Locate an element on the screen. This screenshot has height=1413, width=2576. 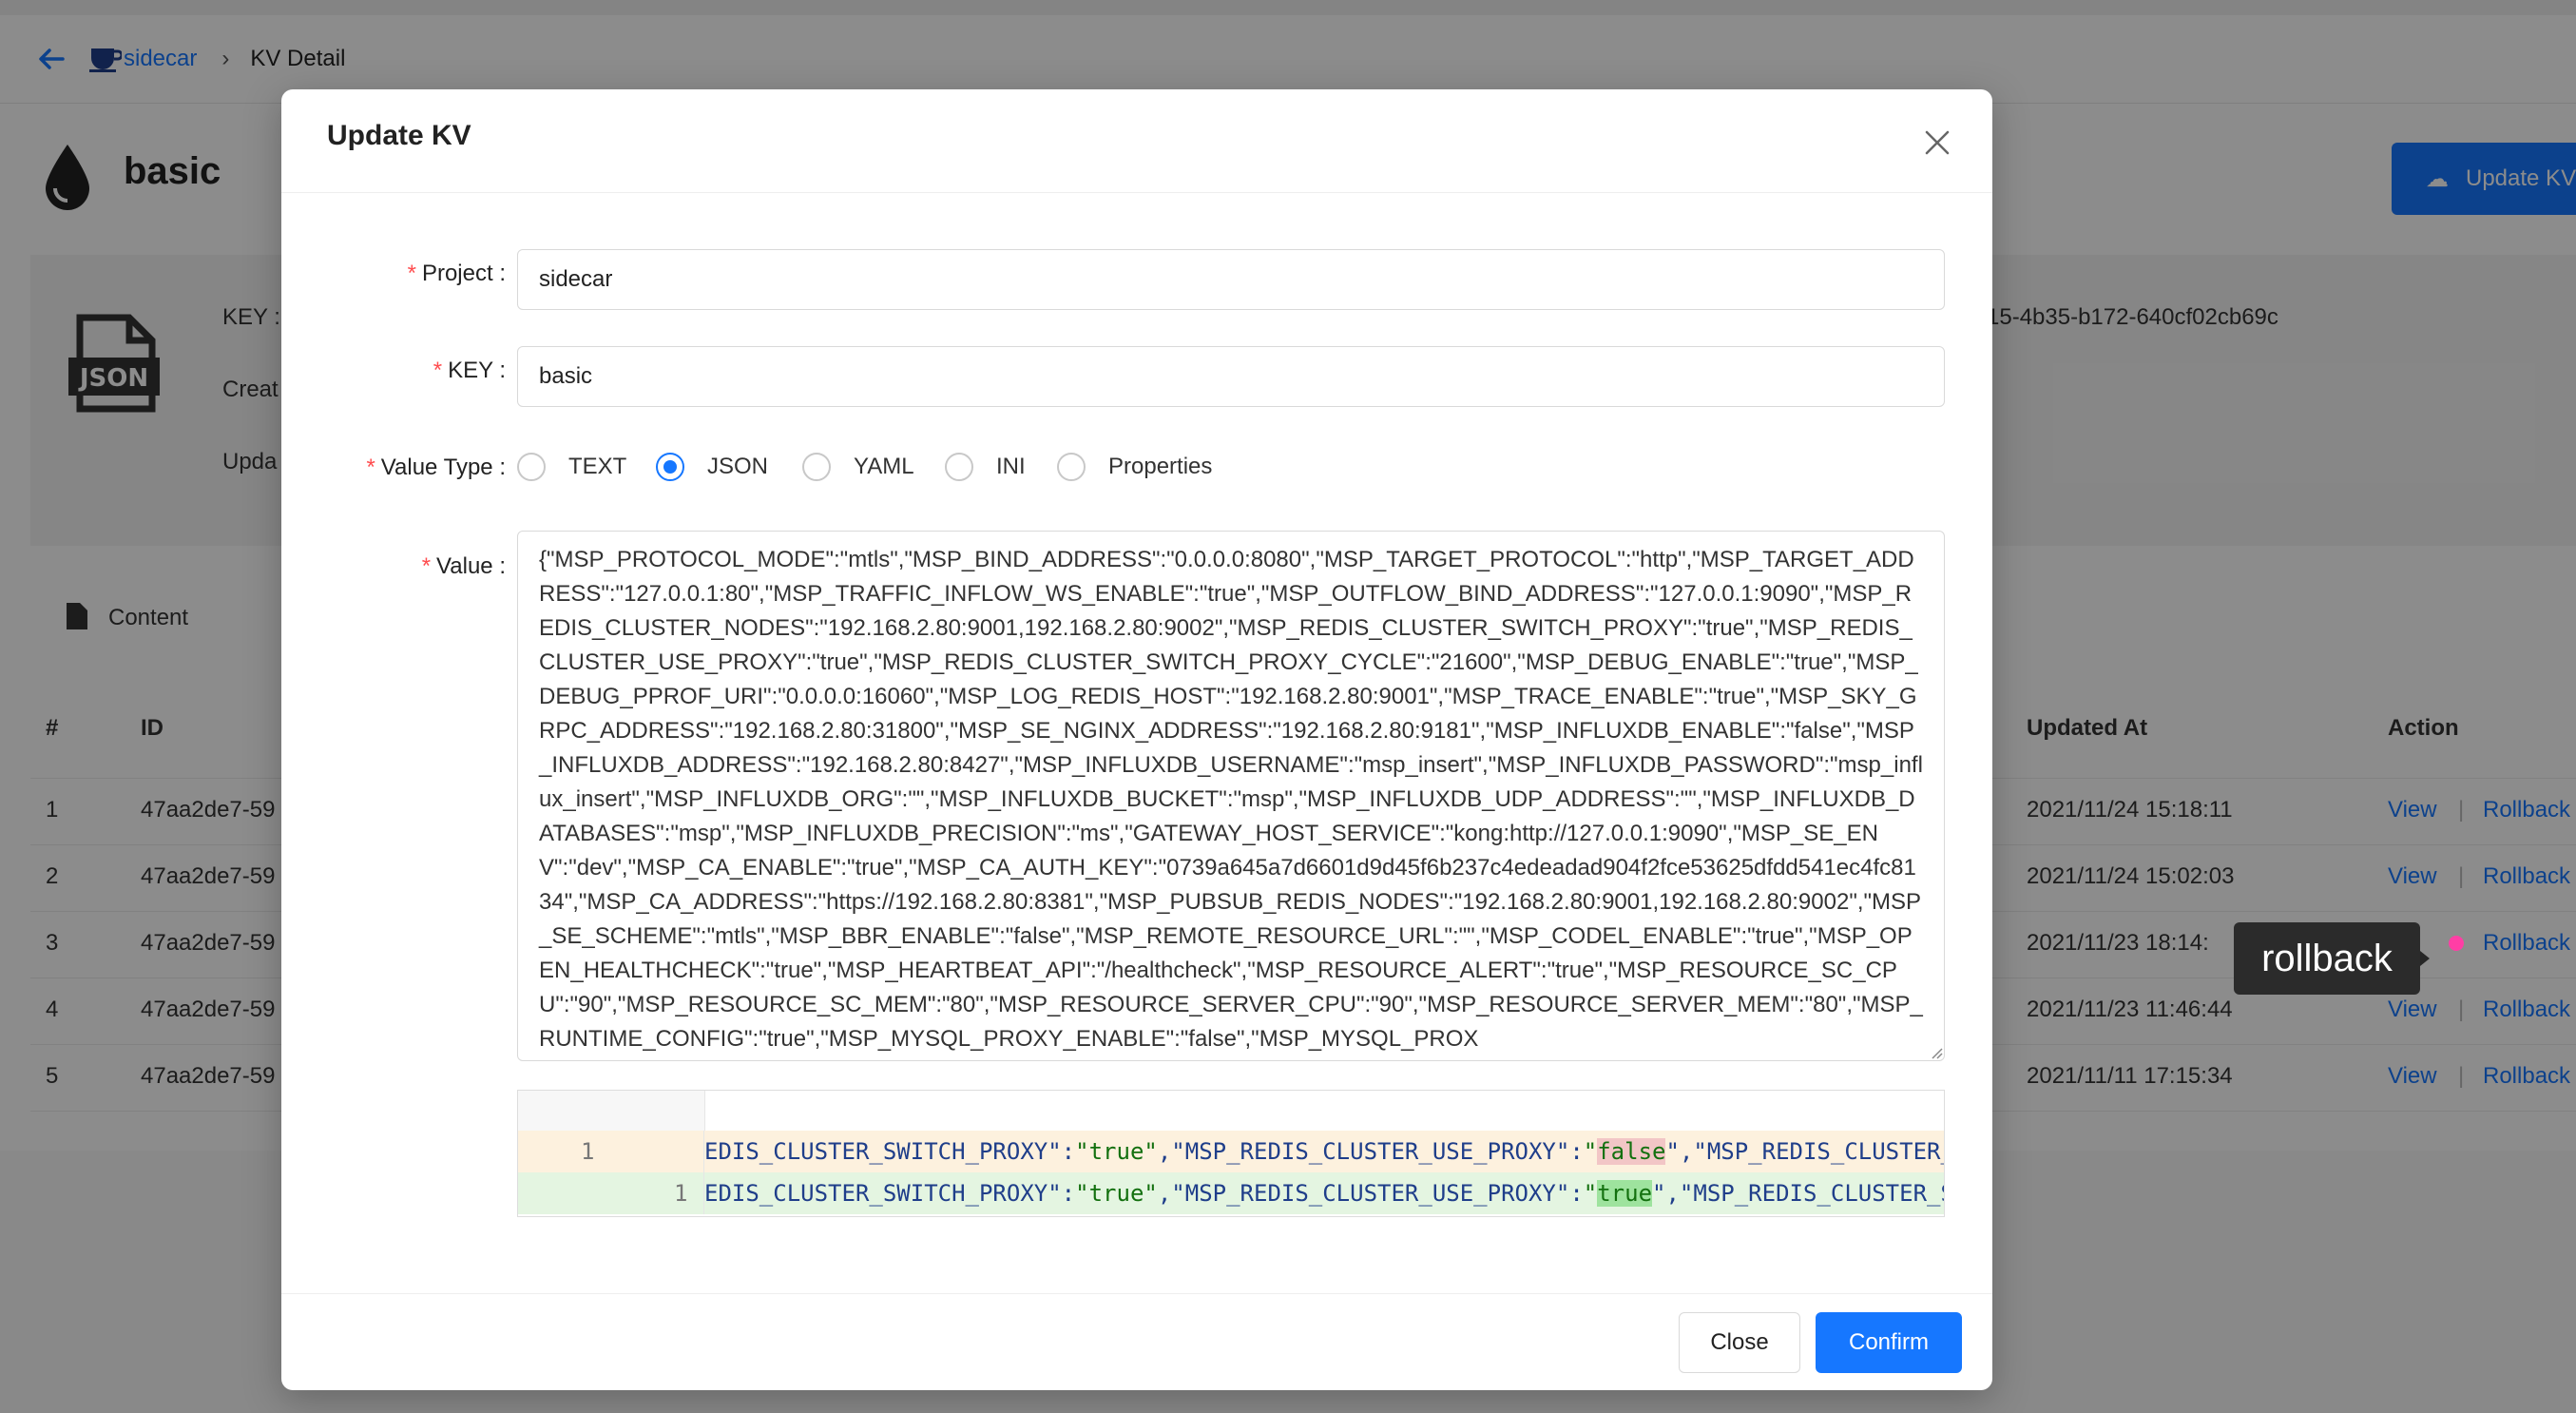
radio-yaml: YAML is located at coordinates (858, 467).